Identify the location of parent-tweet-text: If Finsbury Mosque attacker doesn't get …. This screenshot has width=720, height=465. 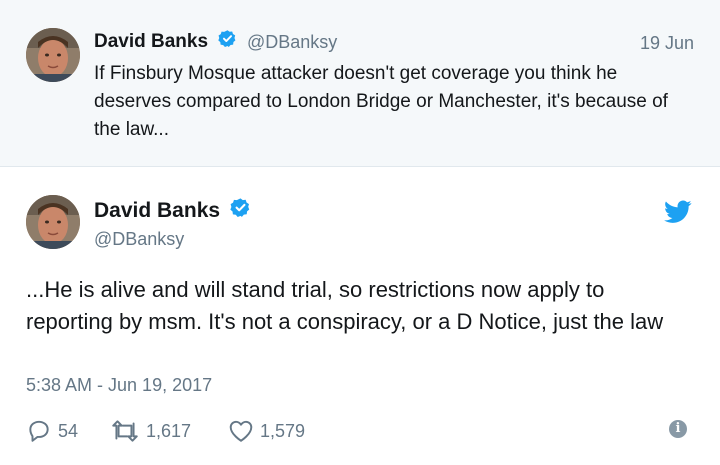
(381, 101).